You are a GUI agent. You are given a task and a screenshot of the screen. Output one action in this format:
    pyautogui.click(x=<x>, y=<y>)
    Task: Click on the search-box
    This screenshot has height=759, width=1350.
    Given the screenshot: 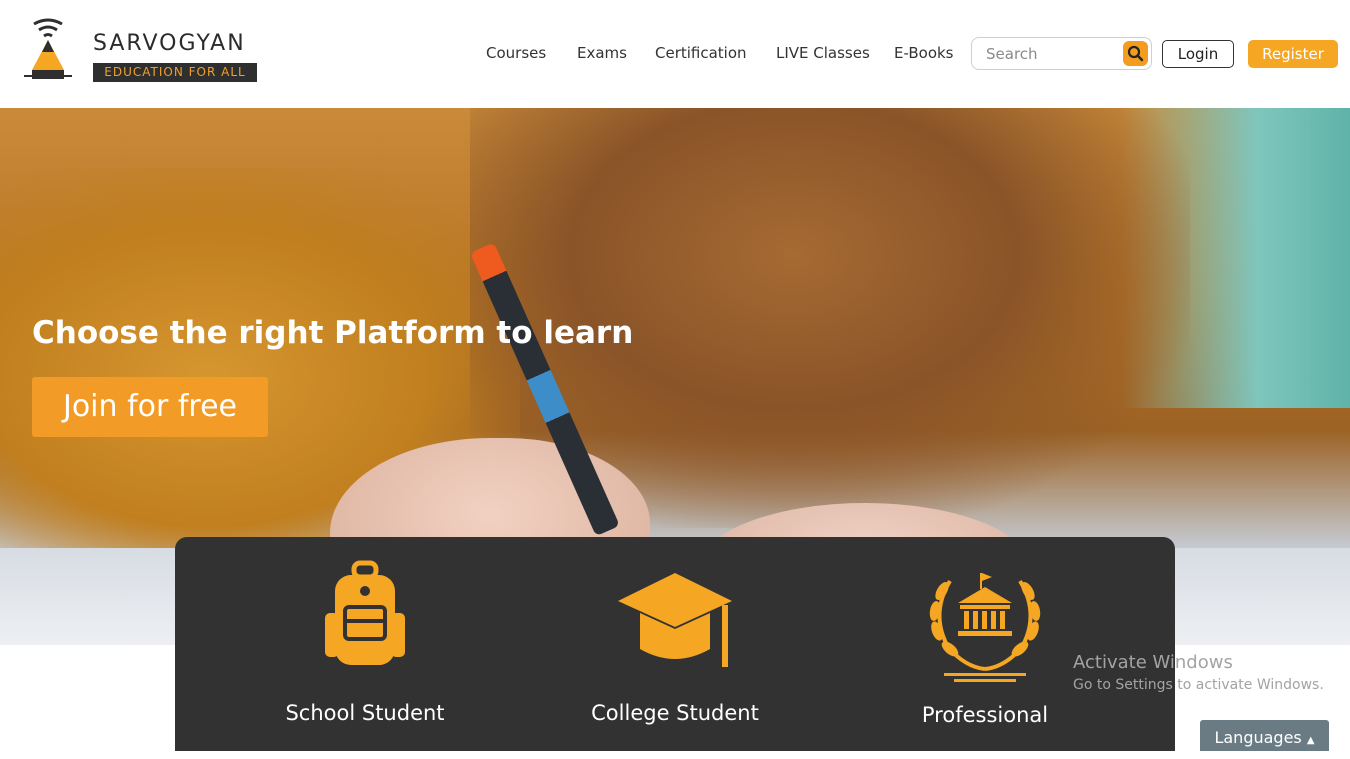 What is the action you would take?
    pyautogui.click(x=1061, y=53)
    